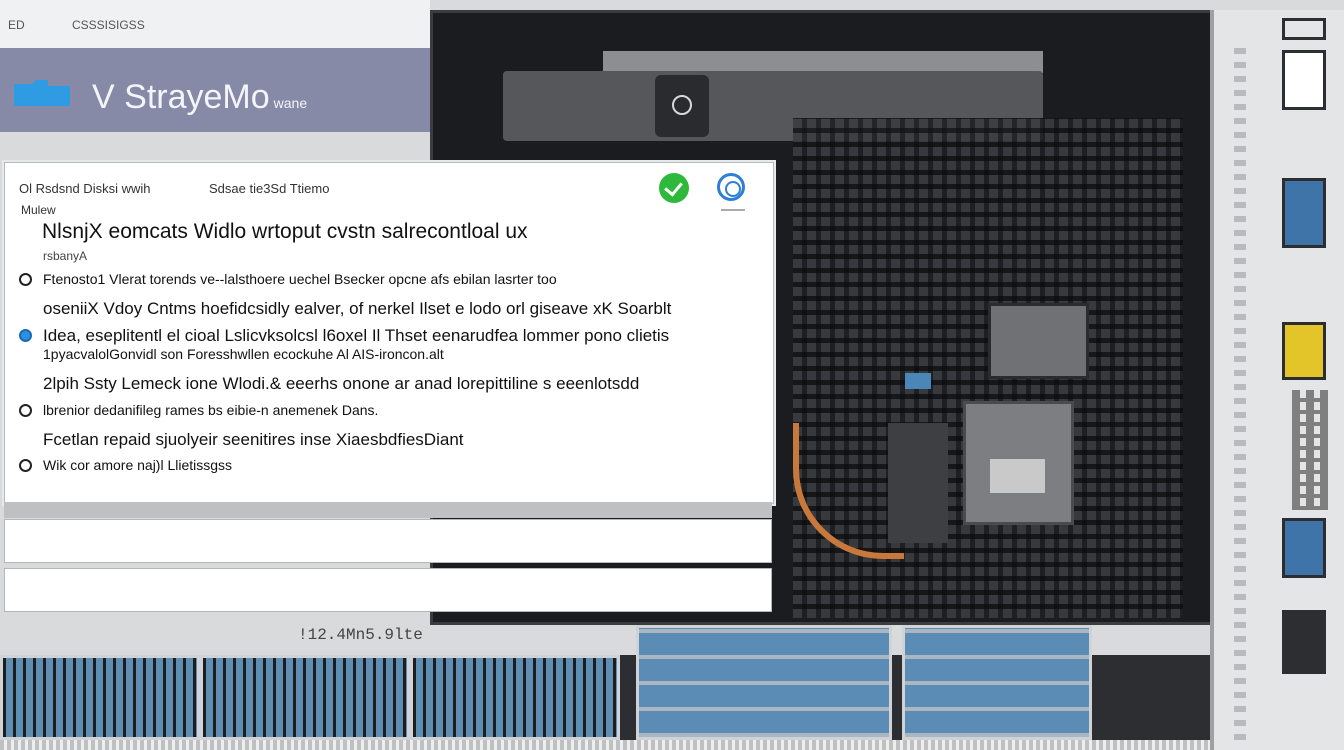 Image resolution: width=1344 pixels, height=750 pixels. Describe the element at coordinates (682, 106) in the screenshot. I see `chassis-latch` at that location.